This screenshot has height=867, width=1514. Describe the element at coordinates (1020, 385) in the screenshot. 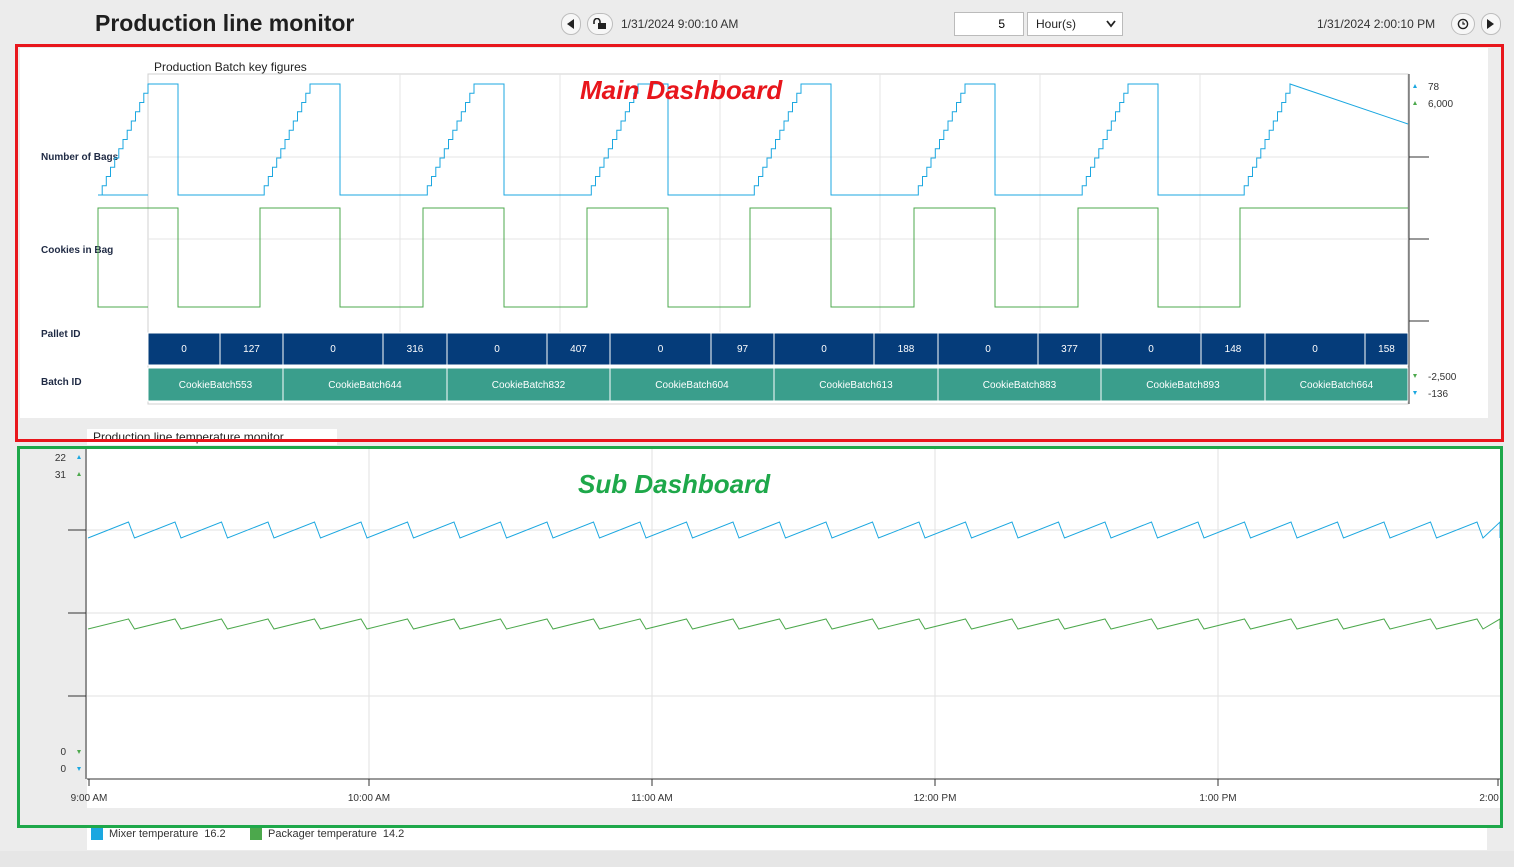

I see `batch-id-value: CookieBatch883` at that location.